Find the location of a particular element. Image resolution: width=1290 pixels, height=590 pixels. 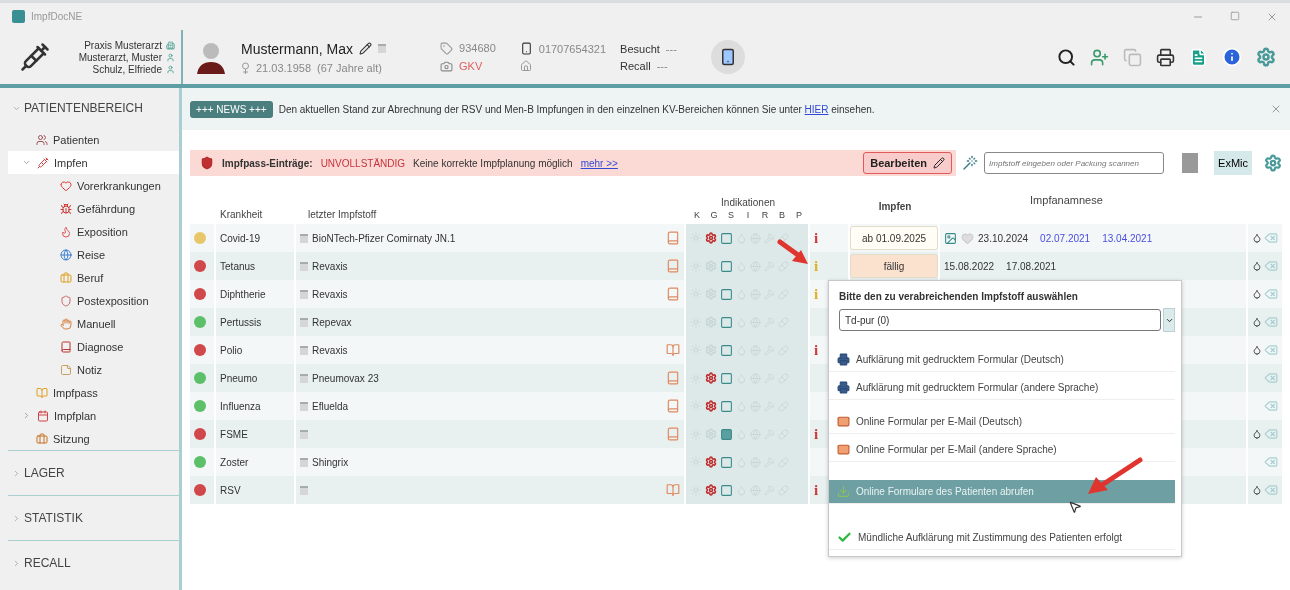

vaccinate-date-button: ab 01.09.2025 is located at coordinates (894, 238).